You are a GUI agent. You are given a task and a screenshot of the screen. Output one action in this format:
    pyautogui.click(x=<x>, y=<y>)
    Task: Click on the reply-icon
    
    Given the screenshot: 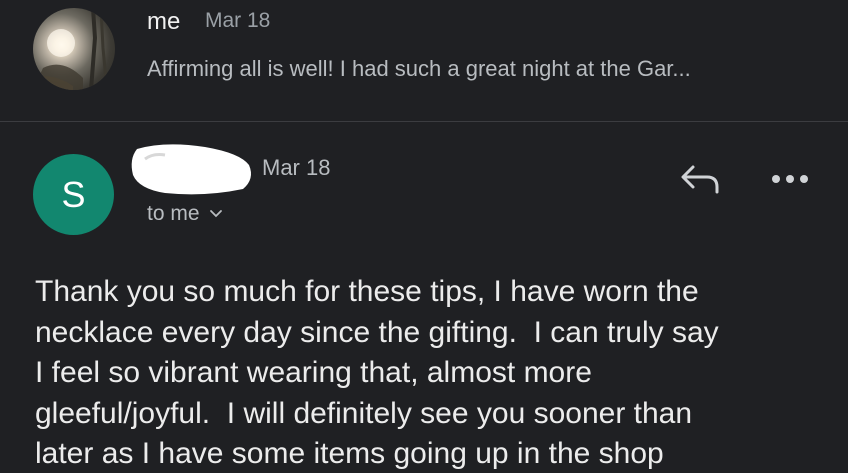 What is the action you would take?
    pyautogui.click(x=700, y=179)
    